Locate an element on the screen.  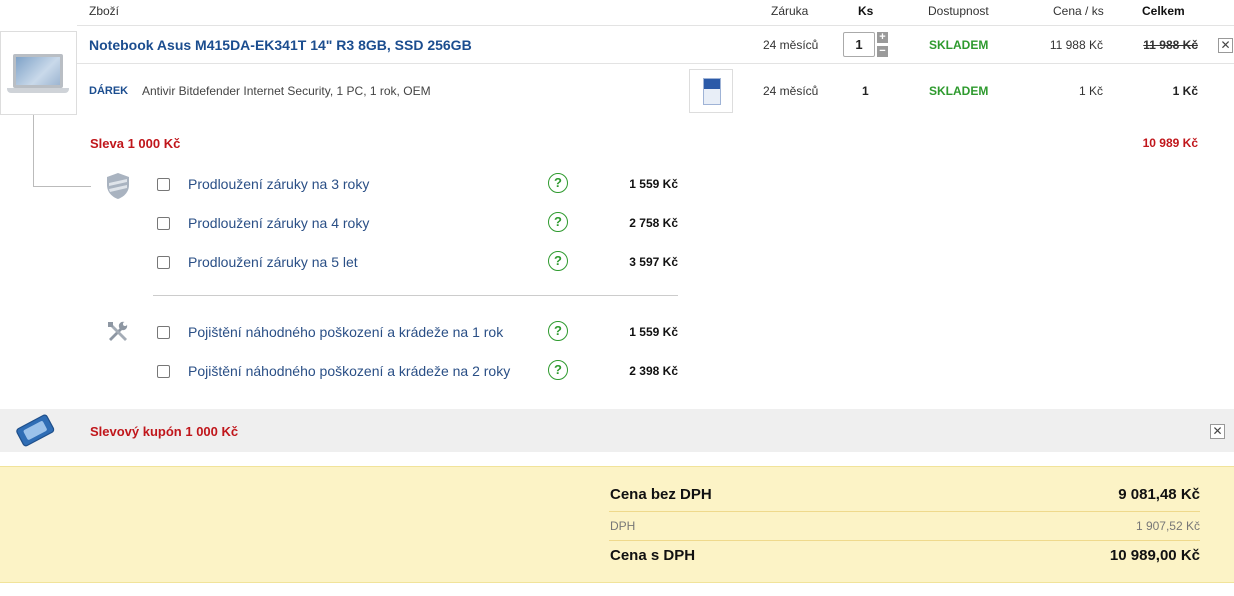
col-header-total: Celkem is located at coordinates (1163, 11).